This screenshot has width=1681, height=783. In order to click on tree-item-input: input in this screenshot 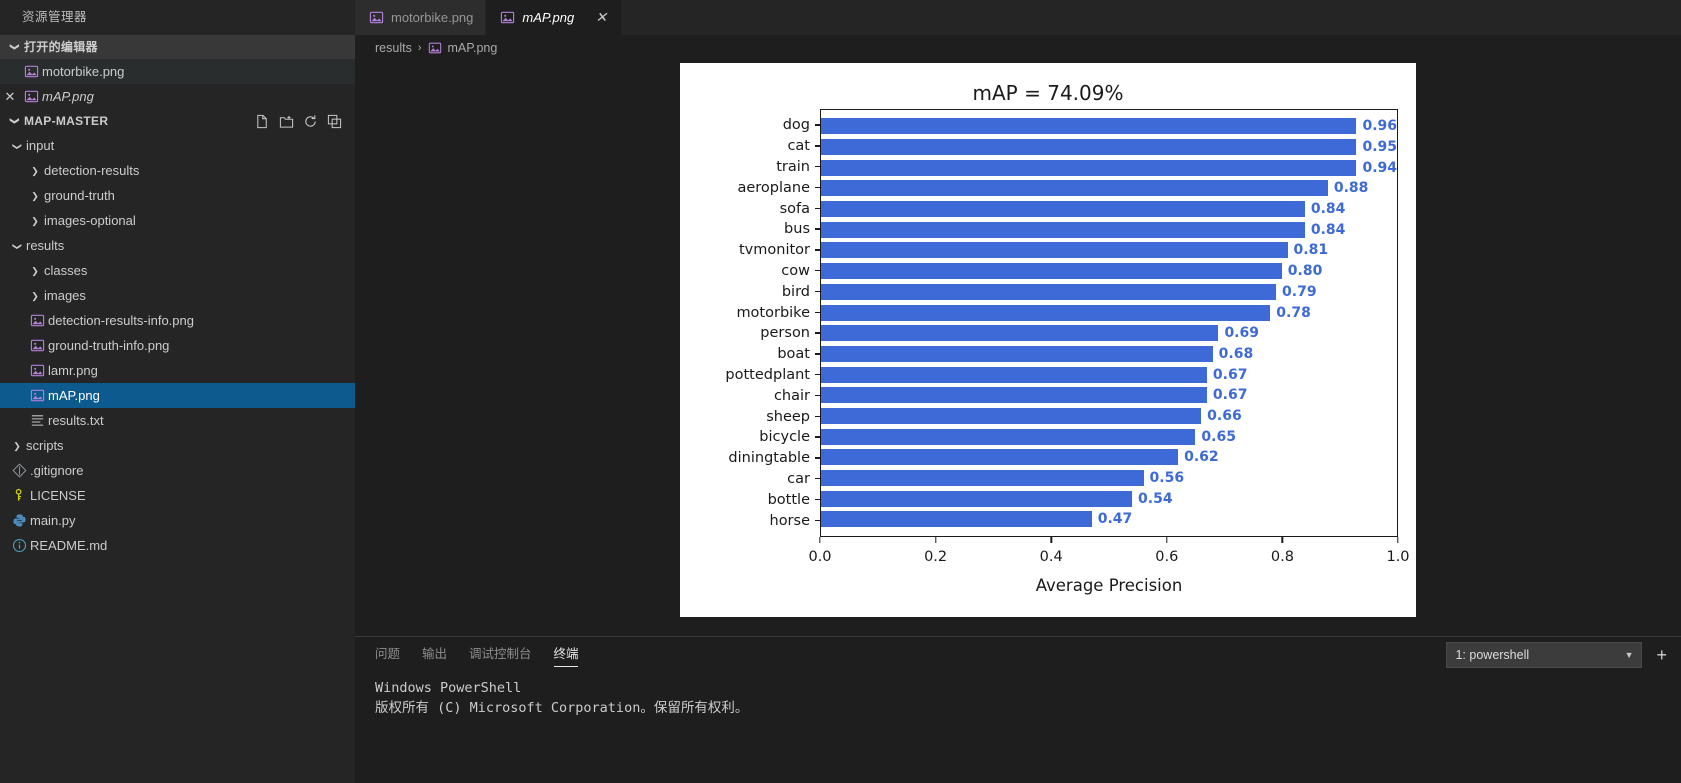, I will do `click(177, 145)`.